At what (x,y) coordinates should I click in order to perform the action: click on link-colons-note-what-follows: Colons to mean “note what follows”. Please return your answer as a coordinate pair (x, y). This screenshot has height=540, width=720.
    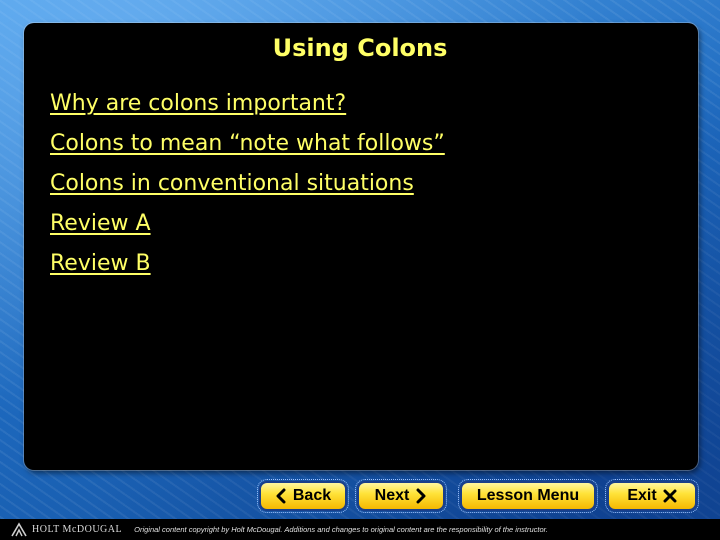
    Looking at the image, I should click on (247, 143).